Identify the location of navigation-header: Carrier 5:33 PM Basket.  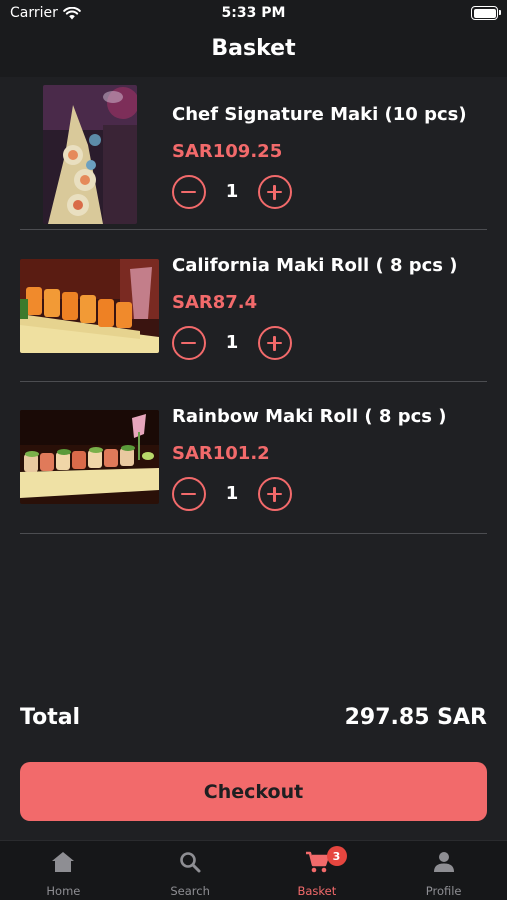
(253, 38).